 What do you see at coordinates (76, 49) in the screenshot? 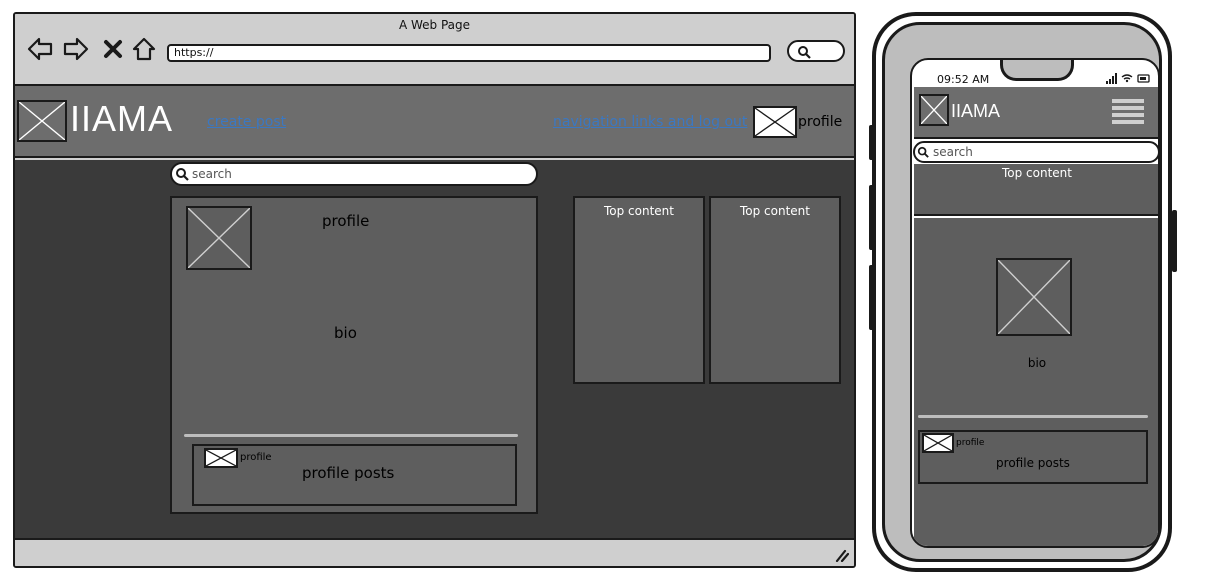
I see `forward-arrow-icon` at bounding box center [76, 49].